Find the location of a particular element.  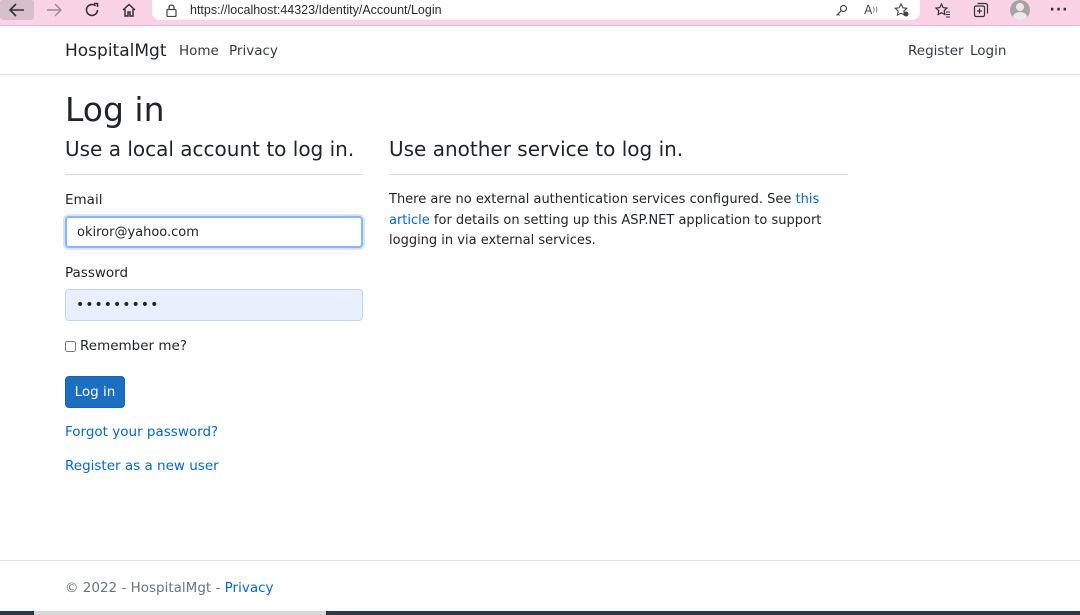

site-navbar: HospitalMgt Home Privacy Register Login is located at coordinates (540, 51).